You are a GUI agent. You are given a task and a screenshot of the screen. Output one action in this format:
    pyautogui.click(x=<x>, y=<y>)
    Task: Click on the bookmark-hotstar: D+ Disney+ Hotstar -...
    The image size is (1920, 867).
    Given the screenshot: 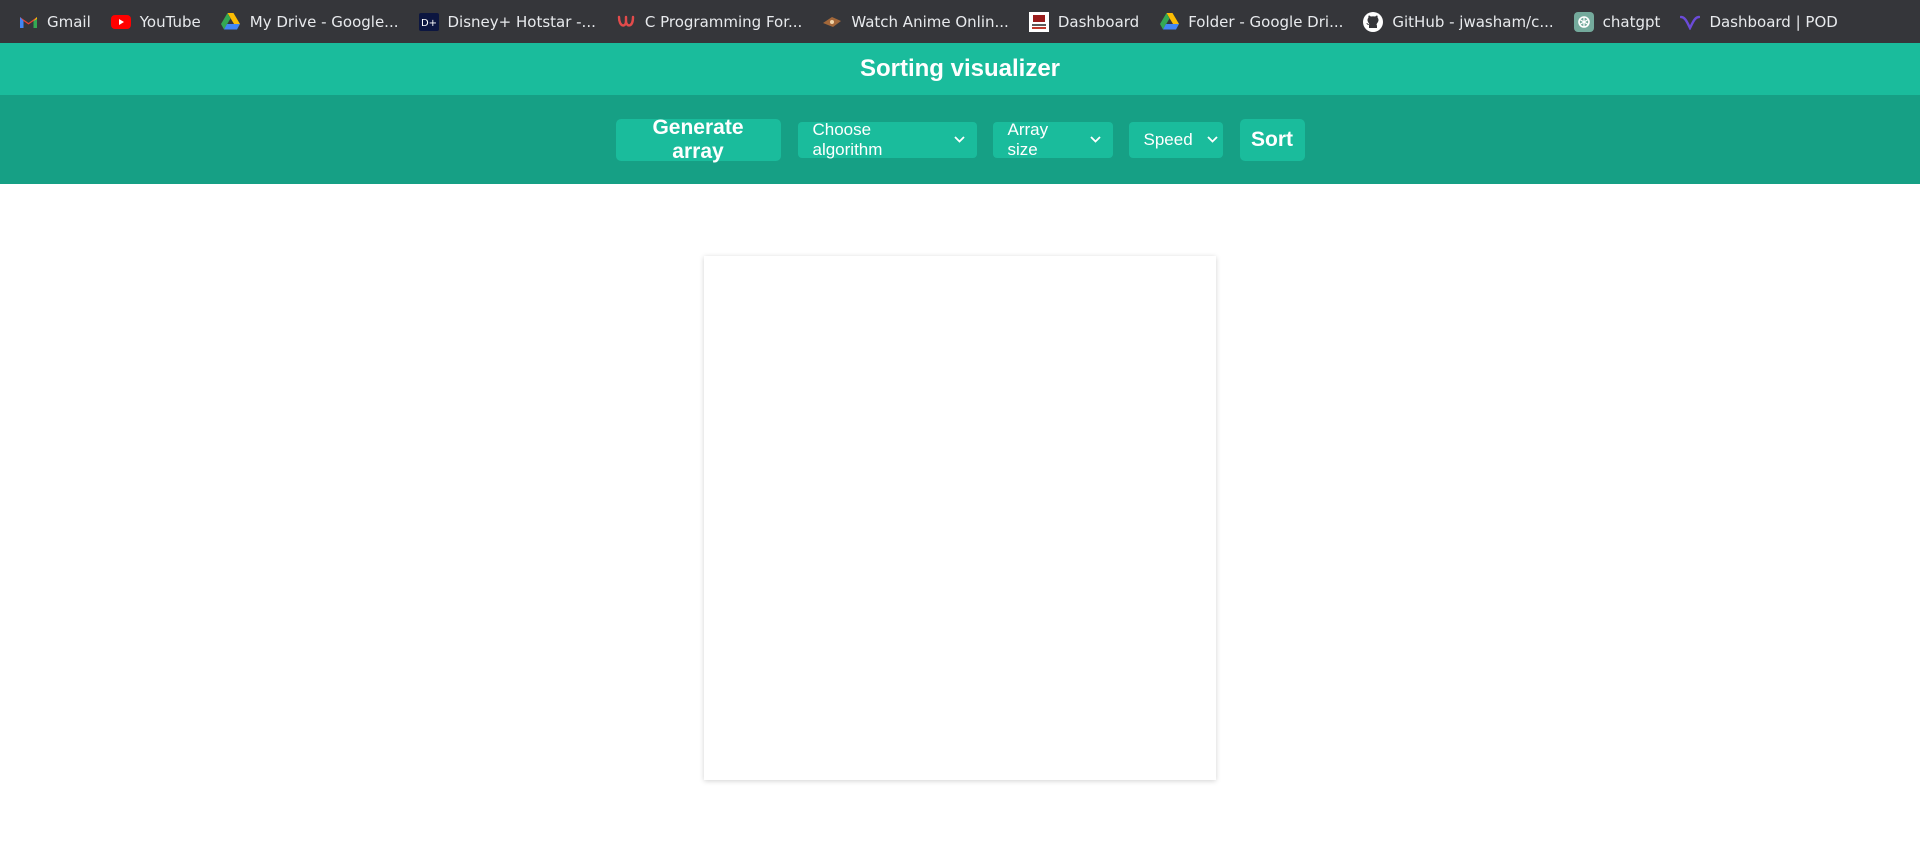 What is the action you would take?
    pyautogui.click(x=512, y=22)
    